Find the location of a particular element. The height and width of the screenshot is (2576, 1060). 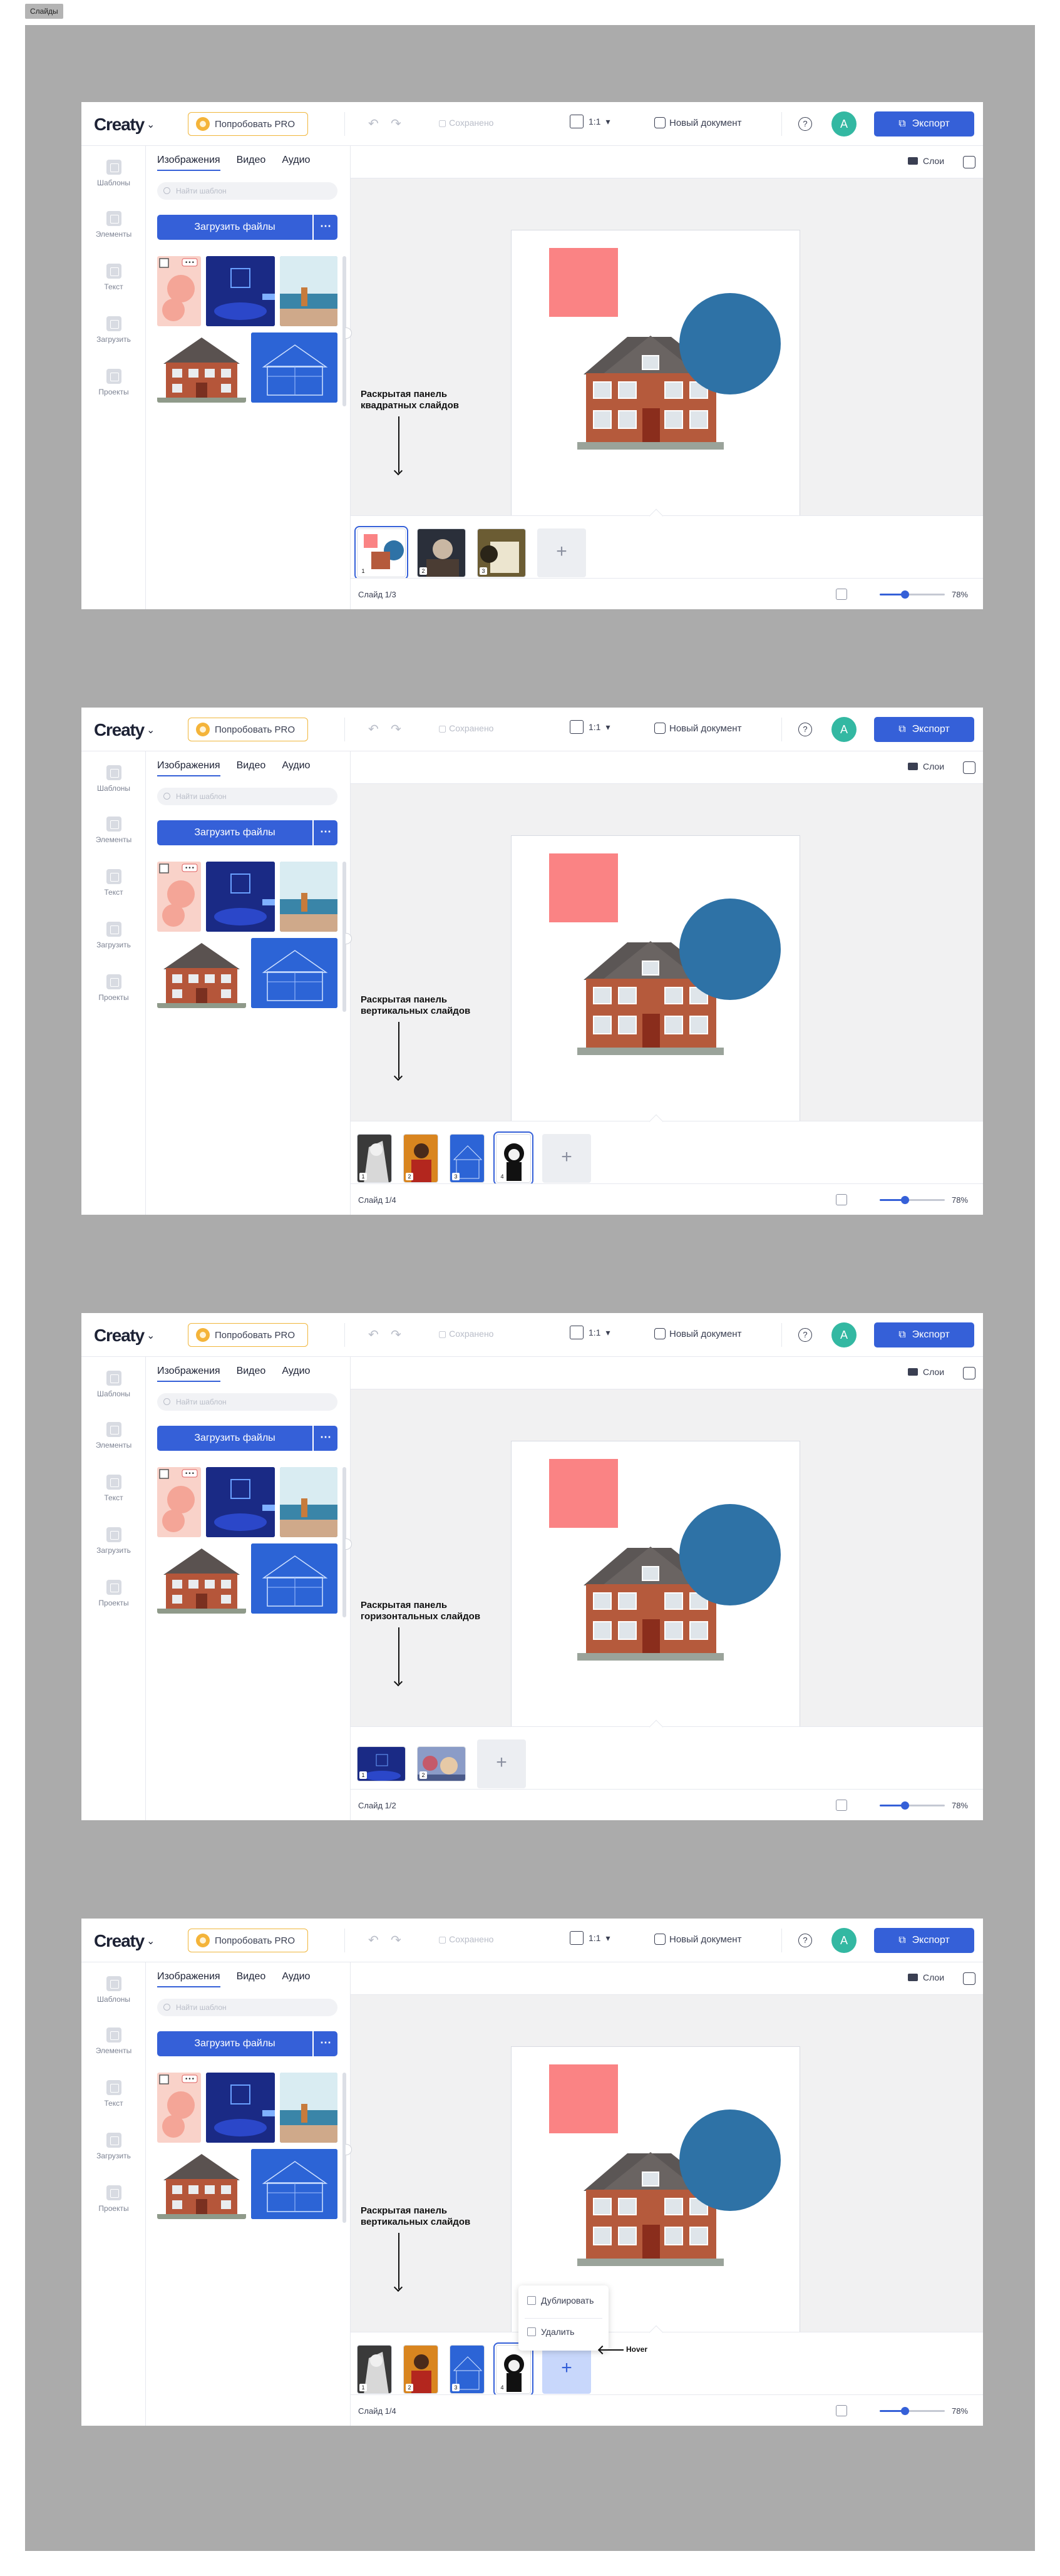

delete-menu-item: Удалить is located at coordinates (550, 2332).